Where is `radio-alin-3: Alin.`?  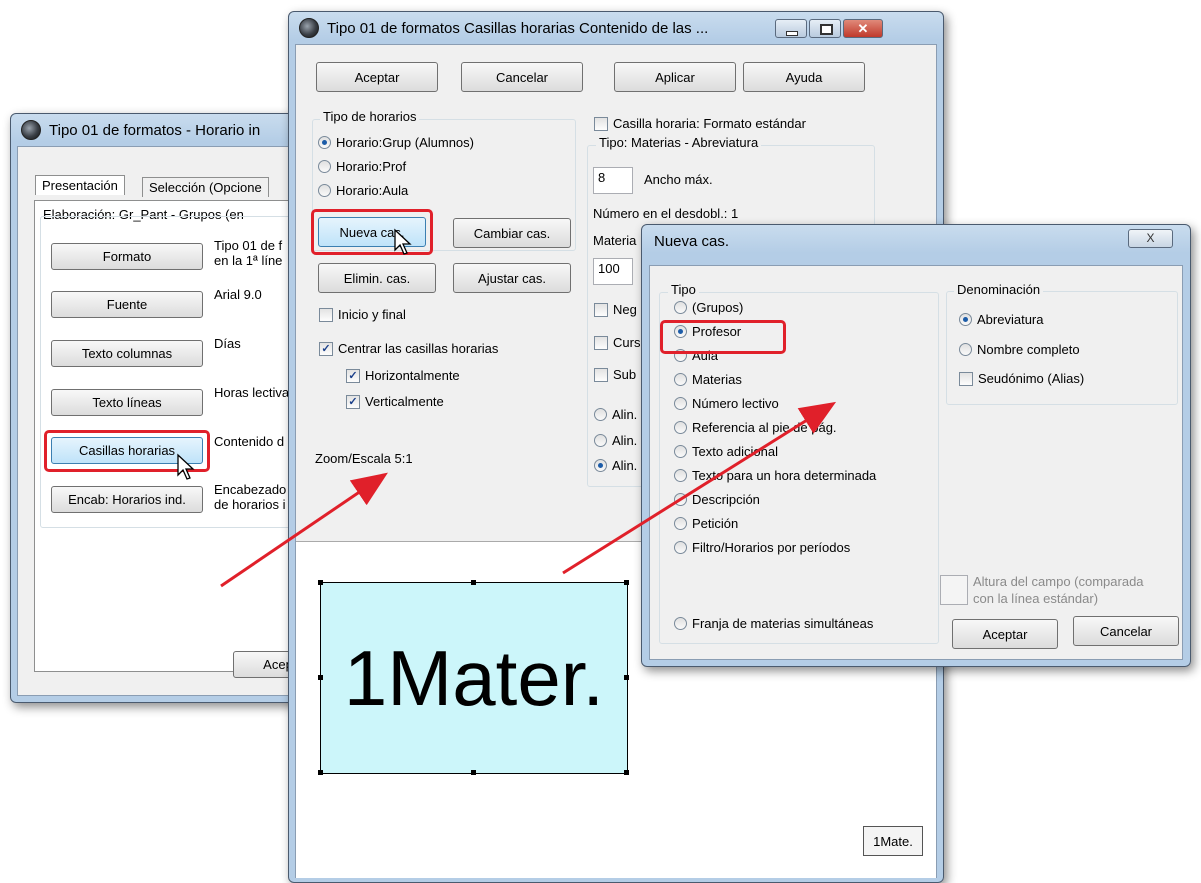
radio-alin-3: Alin. is located at coordinates (615, 465).